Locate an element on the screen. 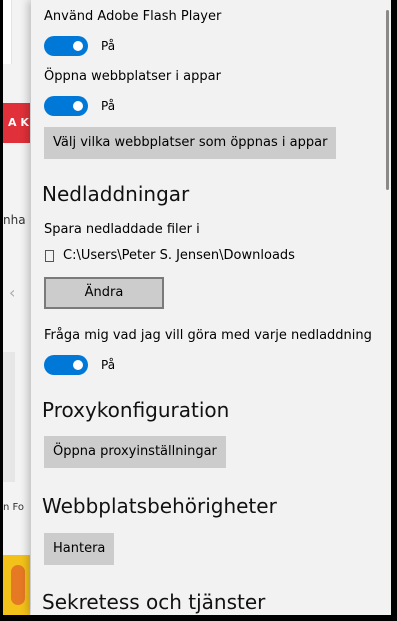  manage-permissions-button: Hantera is located at coordinates (79, 549).